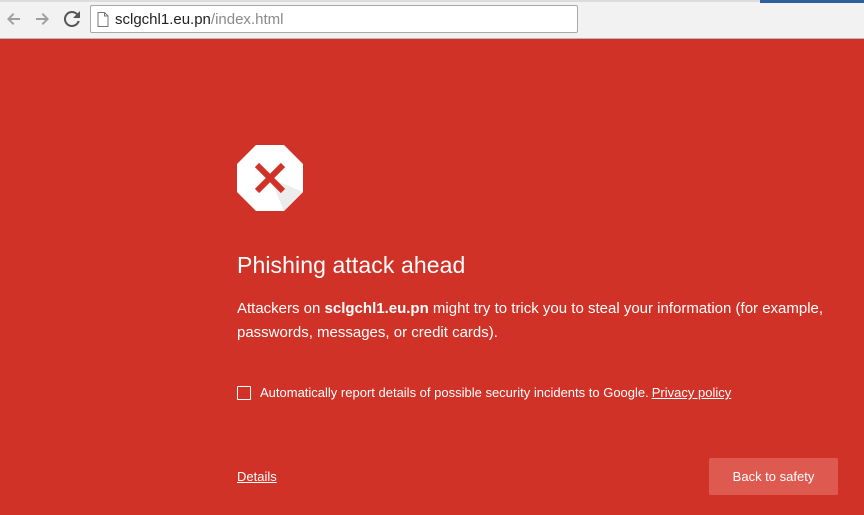 This screenshot has width=864, height=515. I want to click on url-host: sclgchl1.eu.pn, so click(163, 19).